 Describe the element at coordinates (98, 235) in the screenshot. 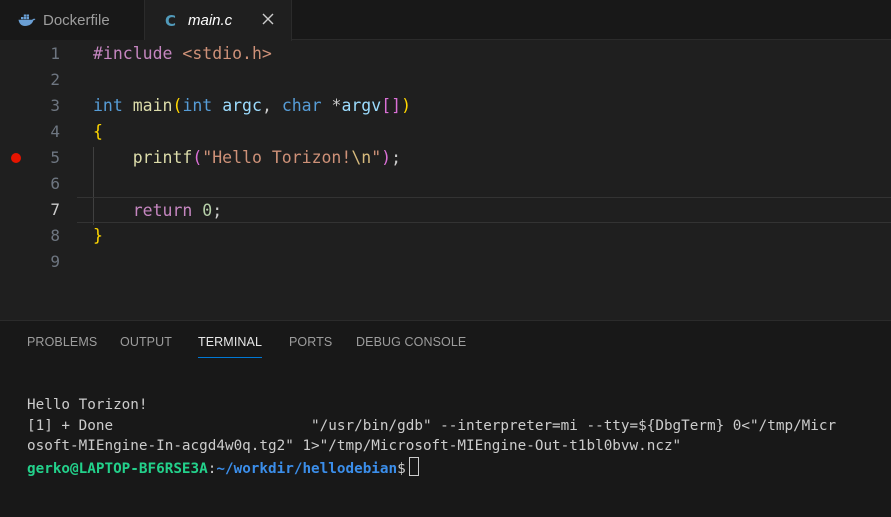

I see `brace-close: }` at that location.